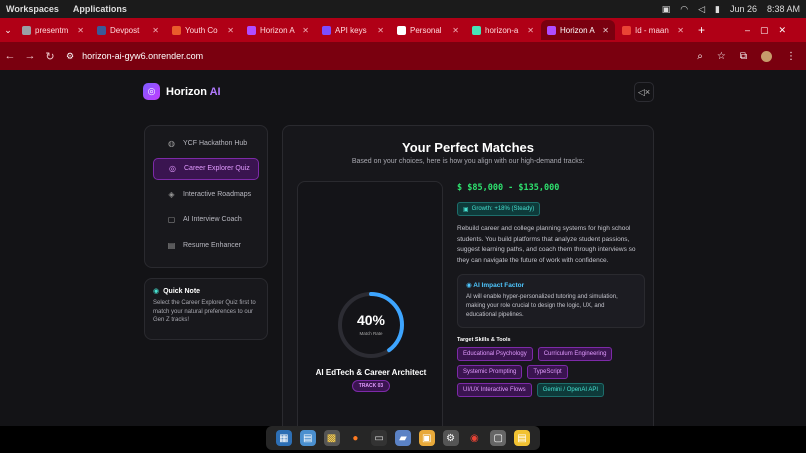 This screenshot has height=453, width=806. I want to click on menu-kebab-icon: ⋮, so click(791, 56).